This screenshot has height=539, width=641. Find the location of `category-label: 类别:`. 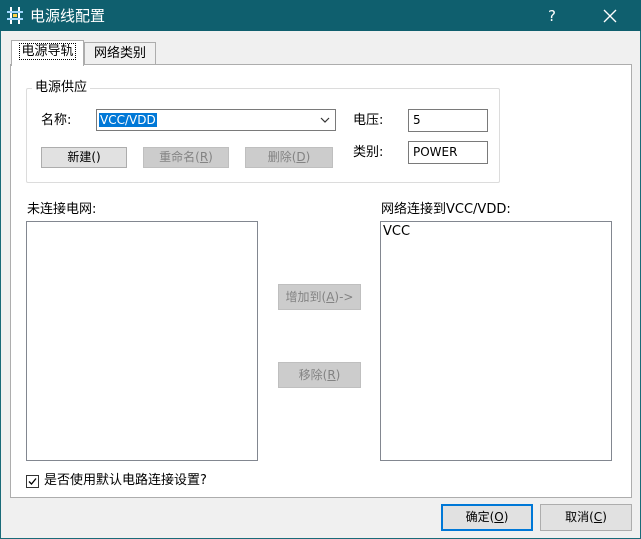

category-label: 类别: is located at coordinates (368, 152).